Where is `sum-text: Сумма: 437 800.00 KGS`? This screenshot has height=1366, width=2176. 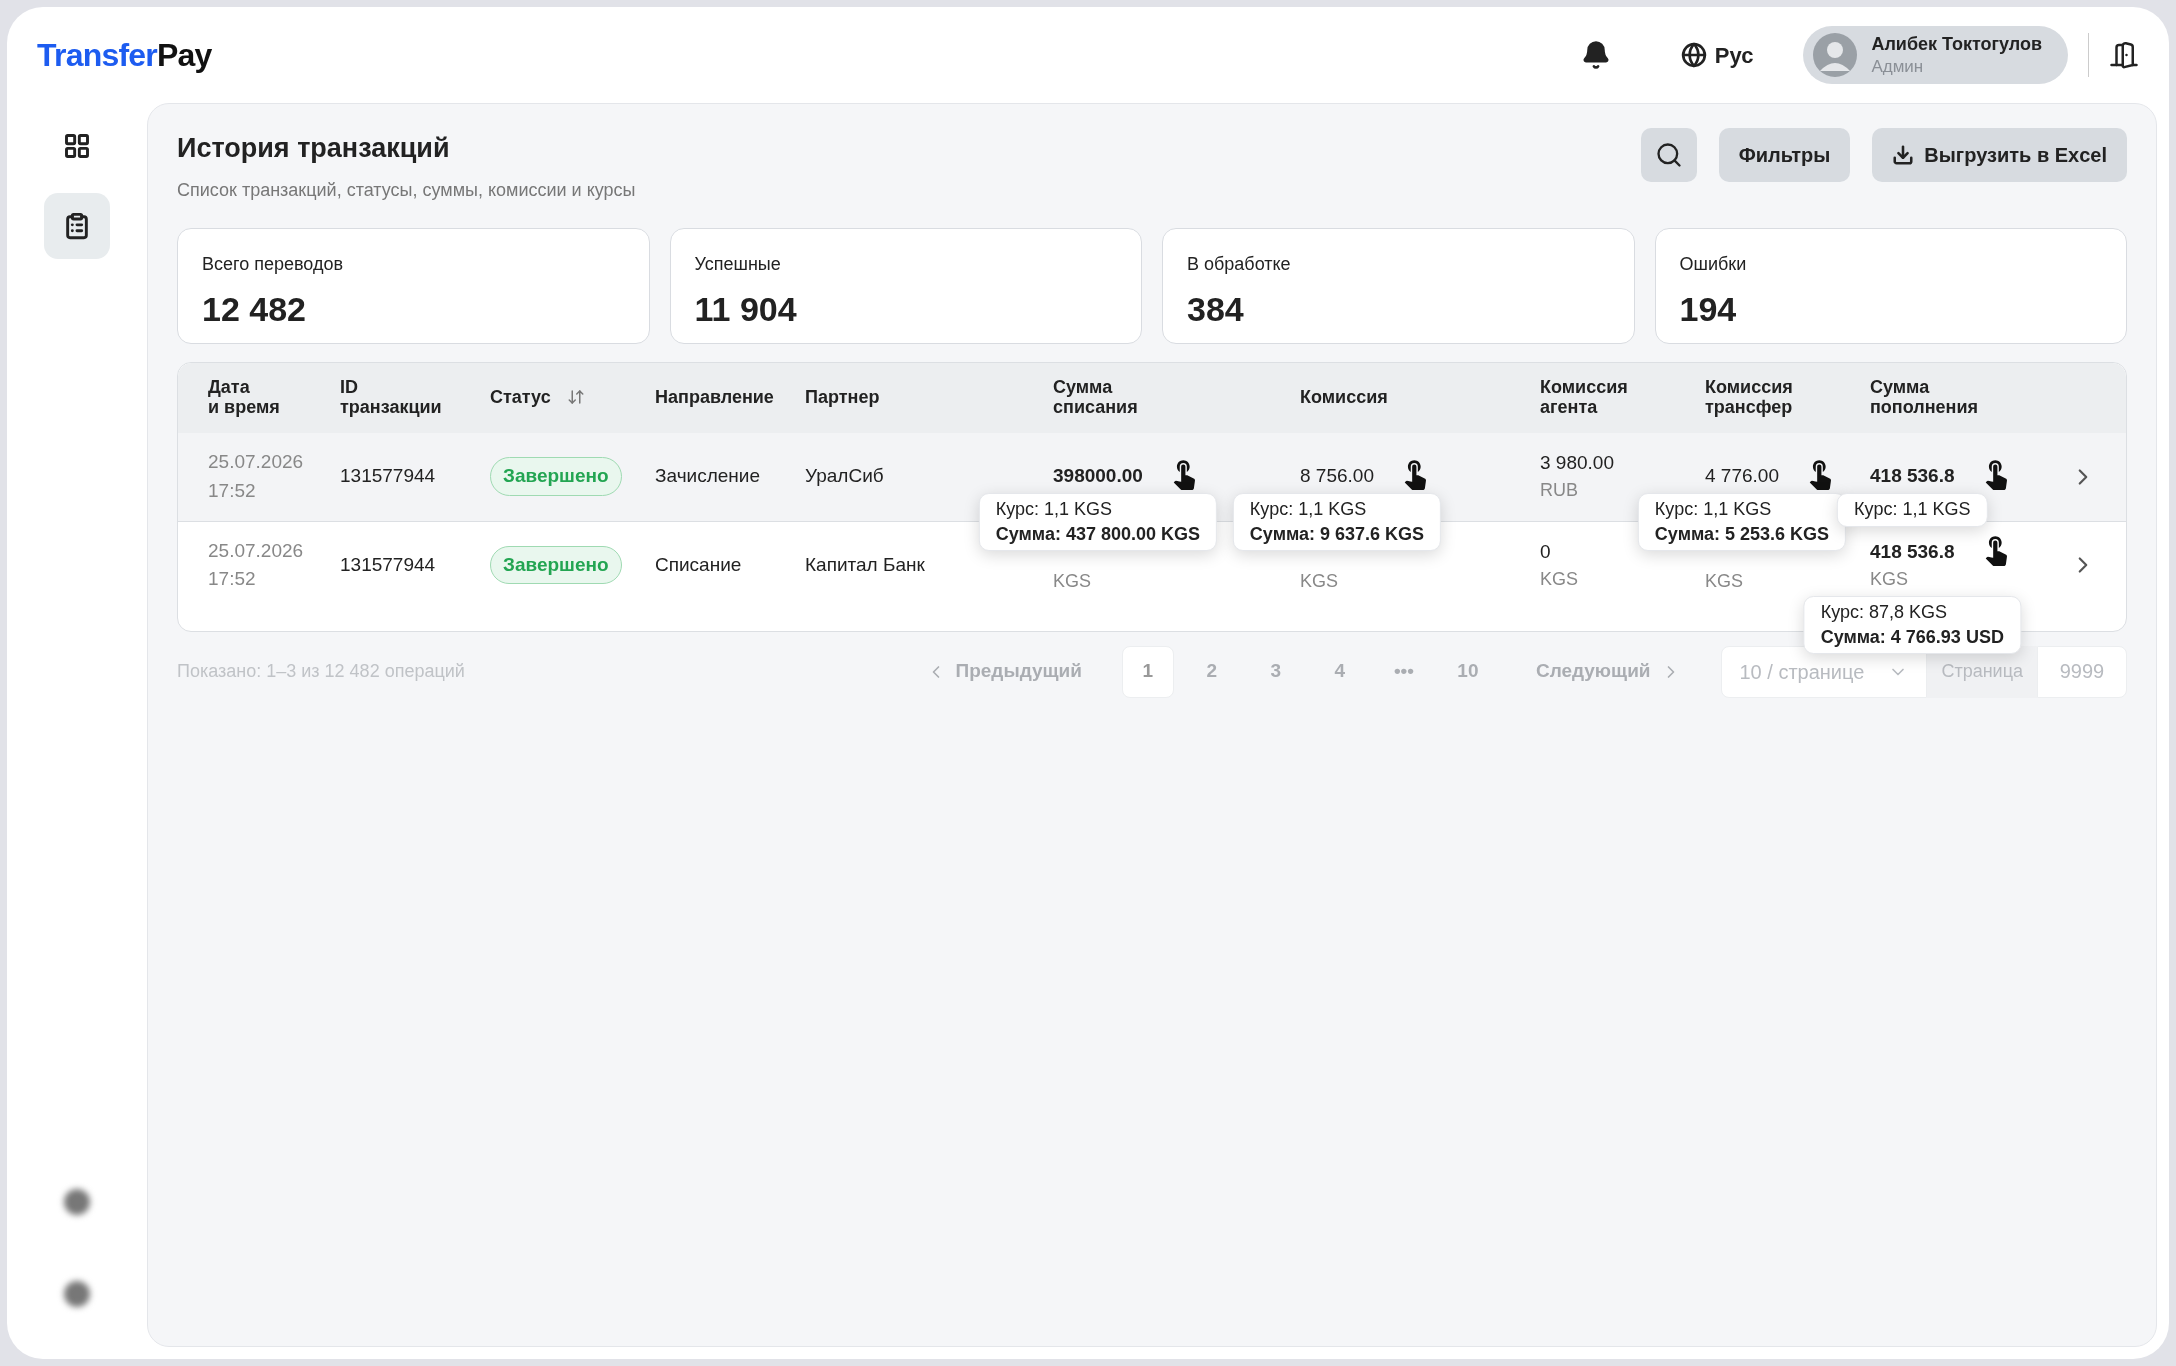
sum-text: Сумма: 437 800.00 KGS is located at coordinates (1098, 534).